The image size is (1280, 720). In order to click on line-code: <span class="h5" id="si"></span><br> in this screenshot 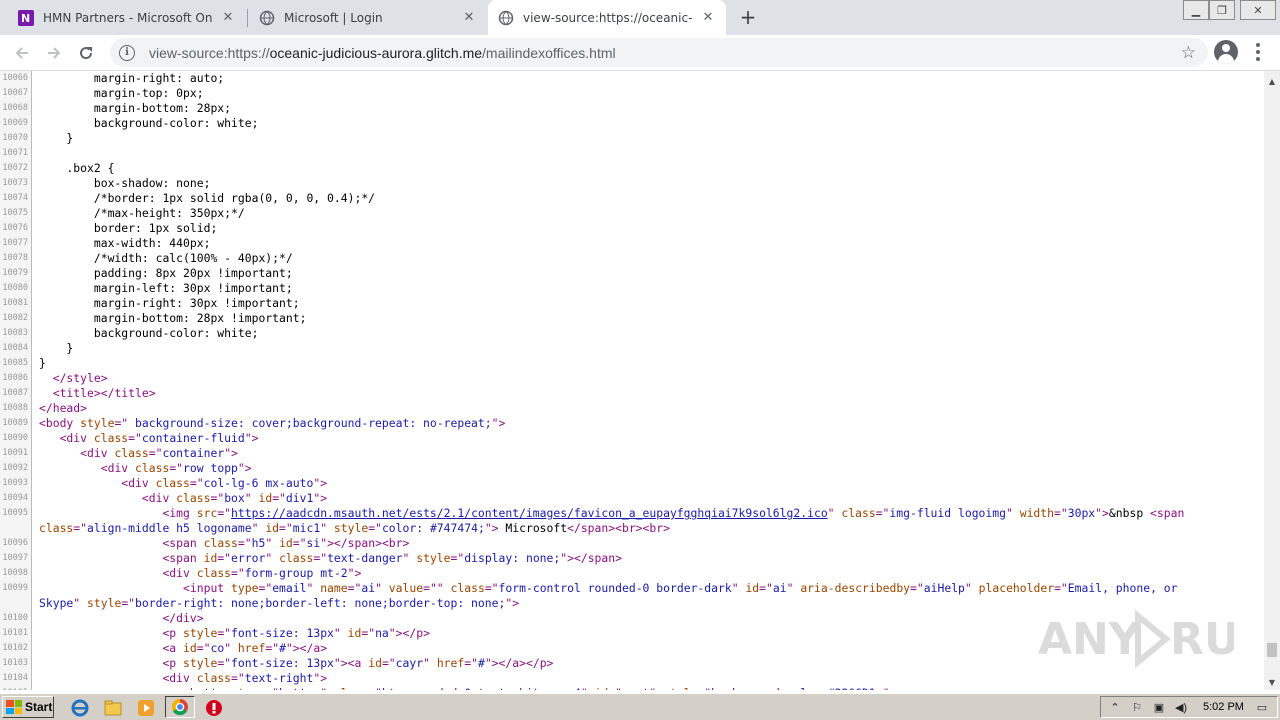, I will do `click(286, 543)`.